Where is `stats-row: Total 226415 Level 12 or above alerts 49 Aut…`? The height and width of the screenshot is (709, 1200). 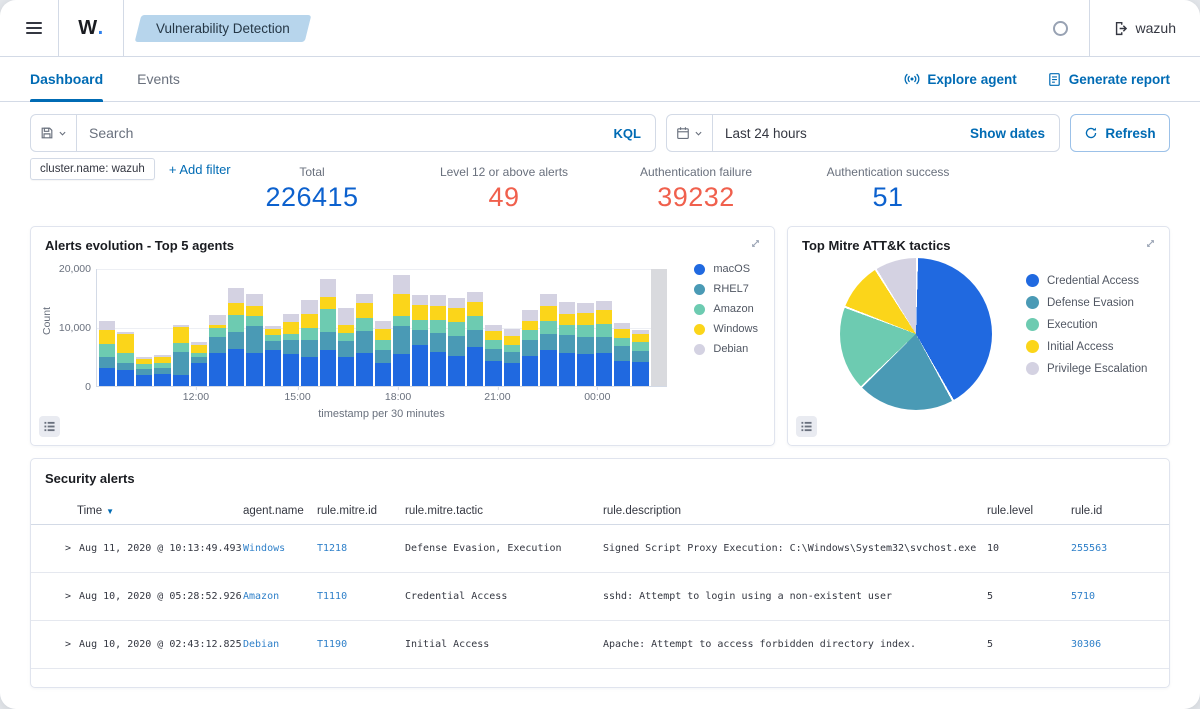 stats-row: Total 226415 Level 12 or above alerts 49 Aut… is located at coordinates (600, 182).